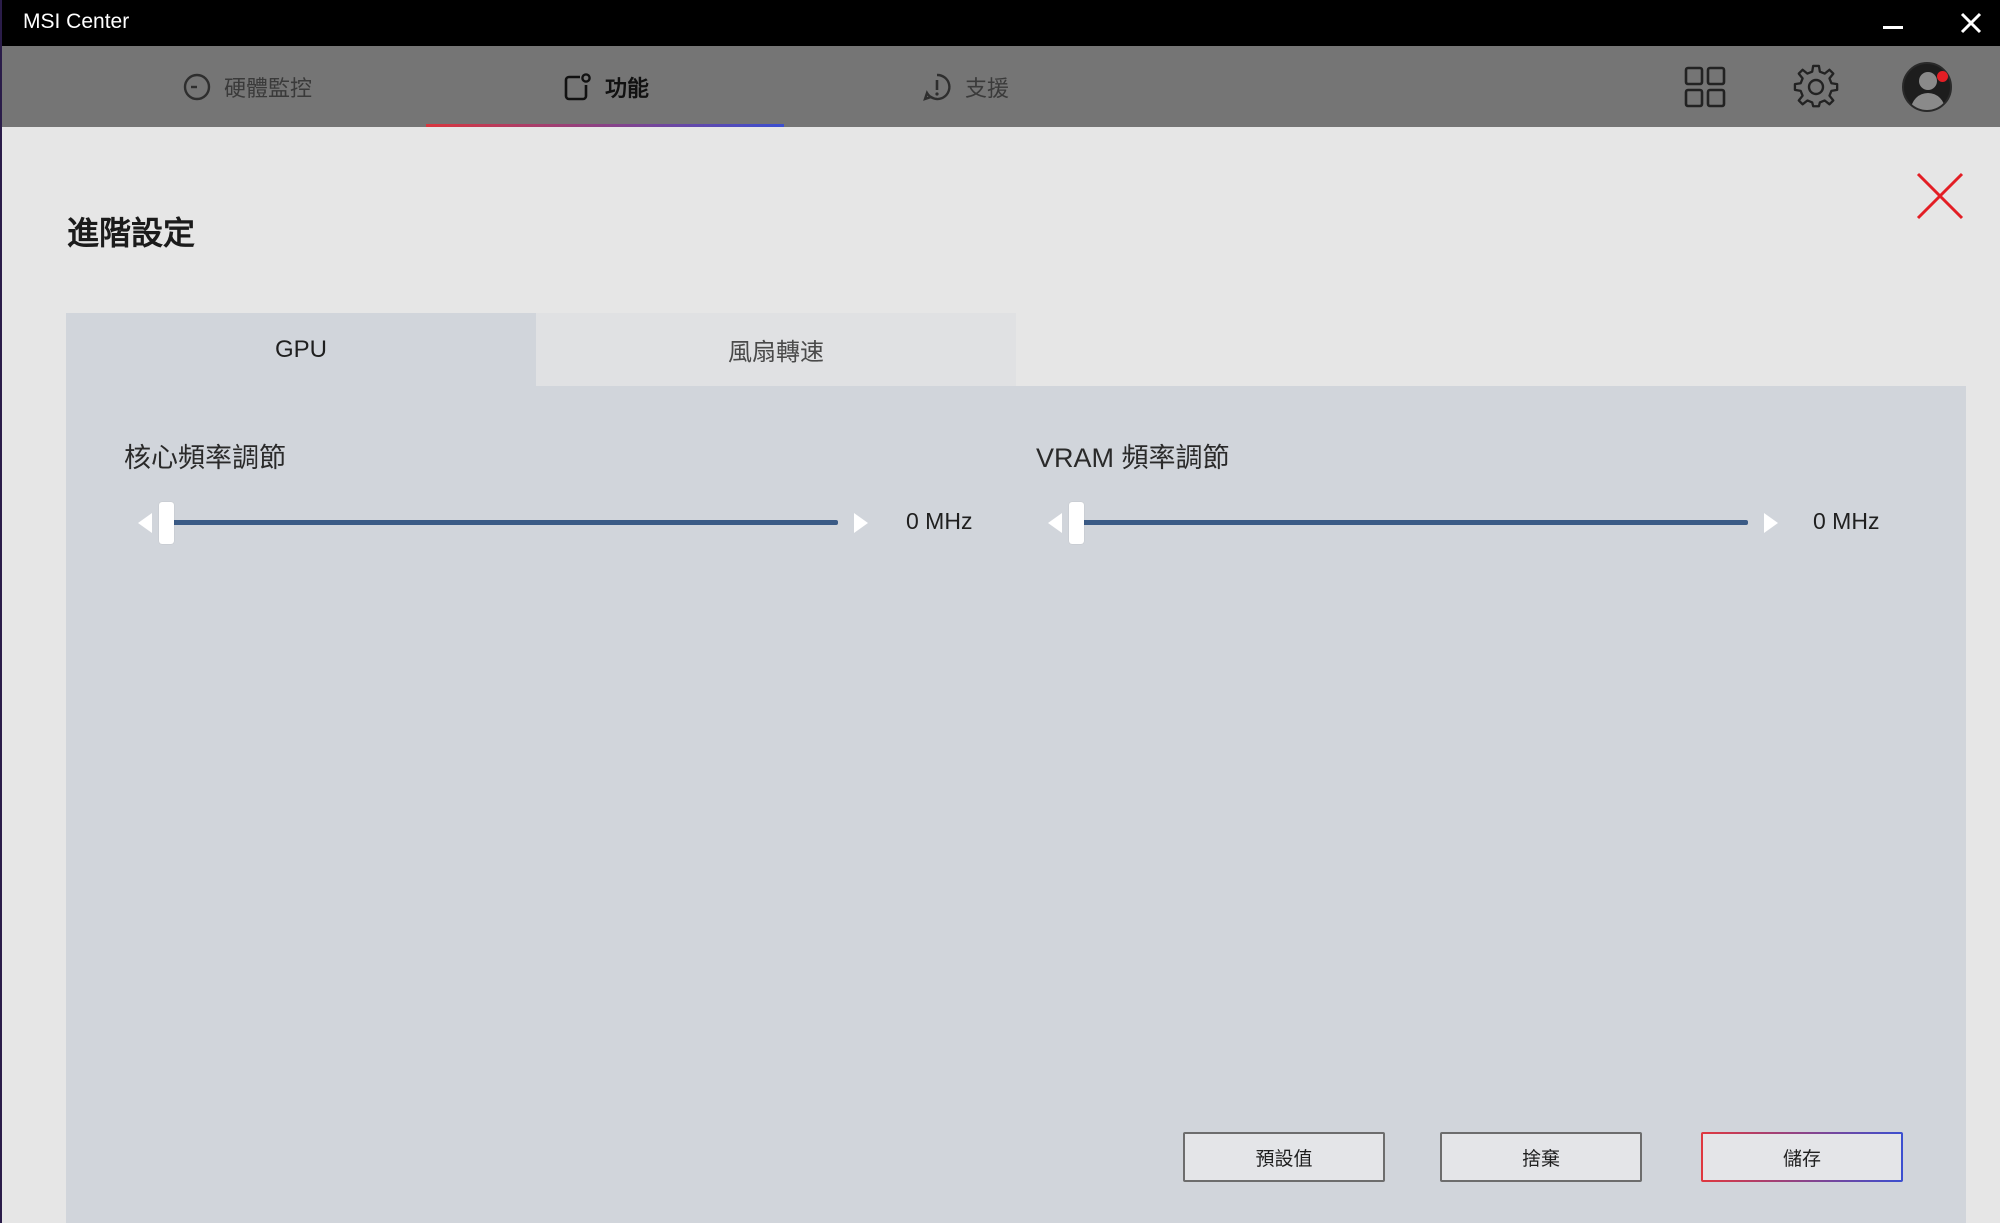 This screenshot has width=2000, height=1223. I want to click on tab-gpu: GPU, so click(301, 349).